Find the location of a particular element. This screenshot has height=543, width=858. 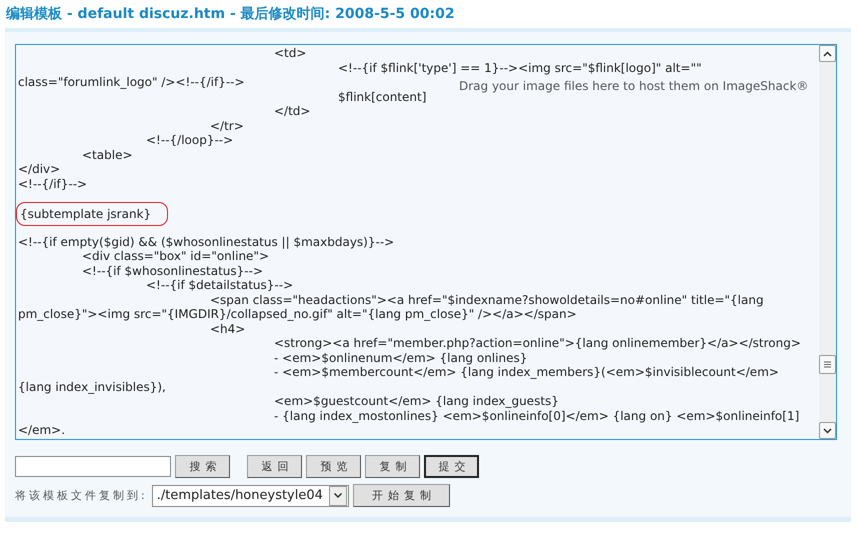

code-line: - {lang index_mostonlines} <em>$onlineinfo[0]</em> {lang on} <em>$onlineinfo[1] is located at coordinates (536, 415).